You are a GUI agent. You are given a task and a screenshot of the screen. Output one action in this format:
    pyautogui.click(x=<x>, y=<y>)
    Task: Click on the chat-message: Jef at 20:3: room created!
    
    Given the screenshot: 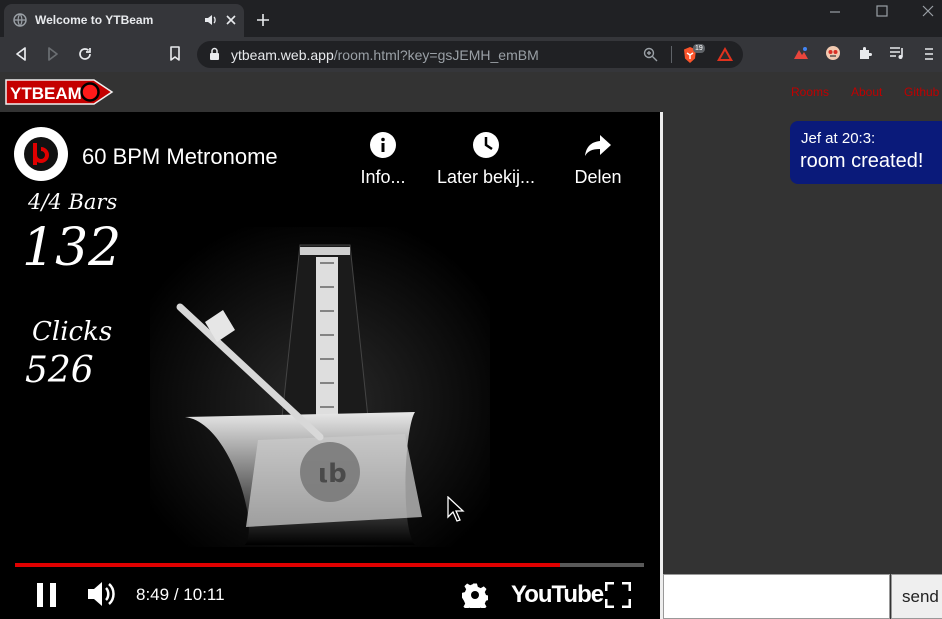 What is the action you would take?
    pyautogui.click(x=866, y=152)
    